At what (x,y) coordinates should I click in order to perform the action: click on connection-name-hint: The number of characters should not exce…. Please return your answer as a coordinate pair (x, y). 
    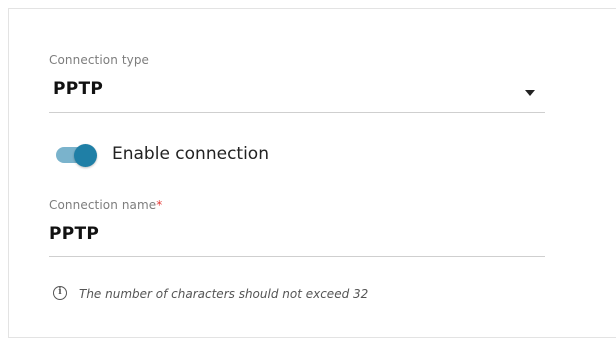
    Looking at the image, I should click on (224, 294).